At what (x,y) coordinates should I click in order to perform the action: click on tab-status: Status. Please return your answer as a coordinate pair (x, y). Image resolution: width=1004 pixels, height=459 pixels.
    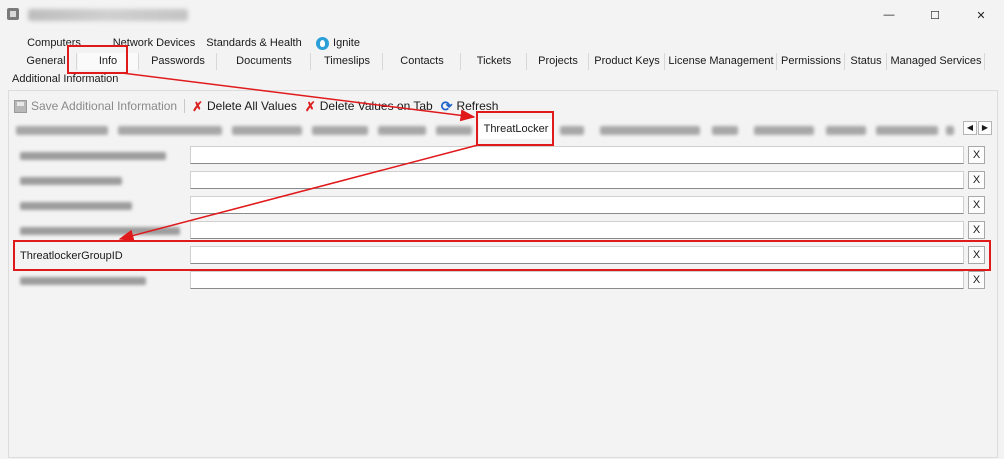
    Looking at the image, I should click on (866, 61).